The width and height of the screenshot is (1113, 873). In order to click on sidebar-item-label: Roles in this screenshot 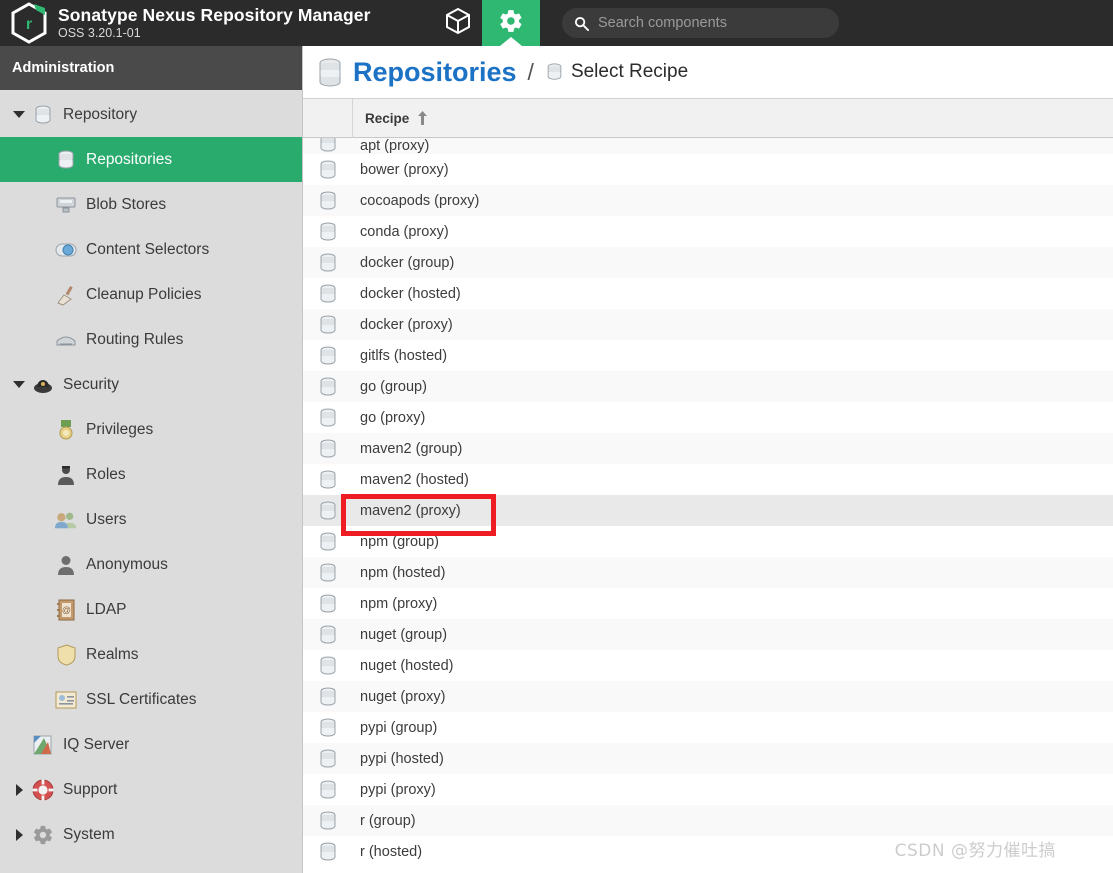, I will do `click(106, 474)`.